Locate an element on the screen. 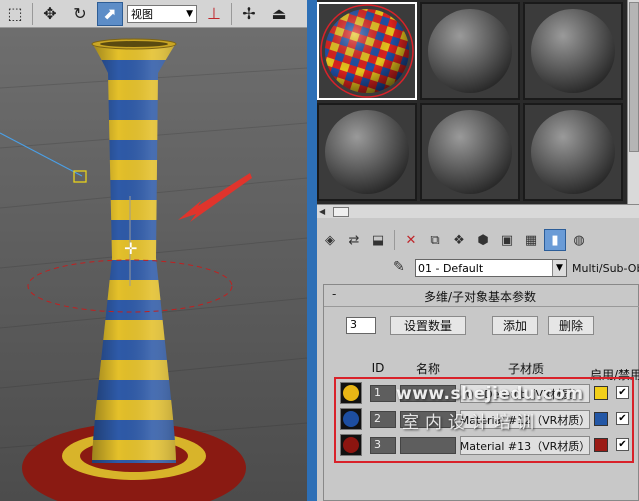  collapse-icon: - is located at coordinates (334, 294).